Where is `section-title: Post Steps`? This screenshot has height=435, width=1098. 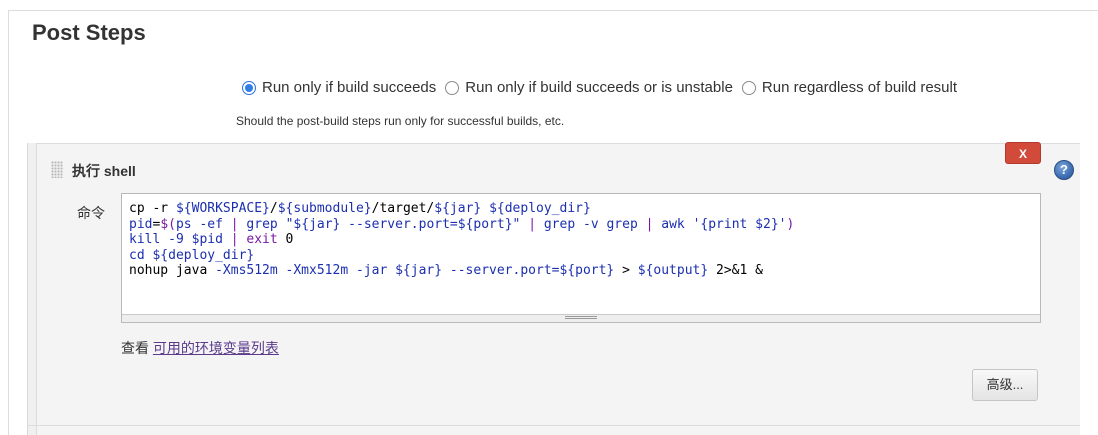 section-title: Post Steps is located at coordinates (89, 32).